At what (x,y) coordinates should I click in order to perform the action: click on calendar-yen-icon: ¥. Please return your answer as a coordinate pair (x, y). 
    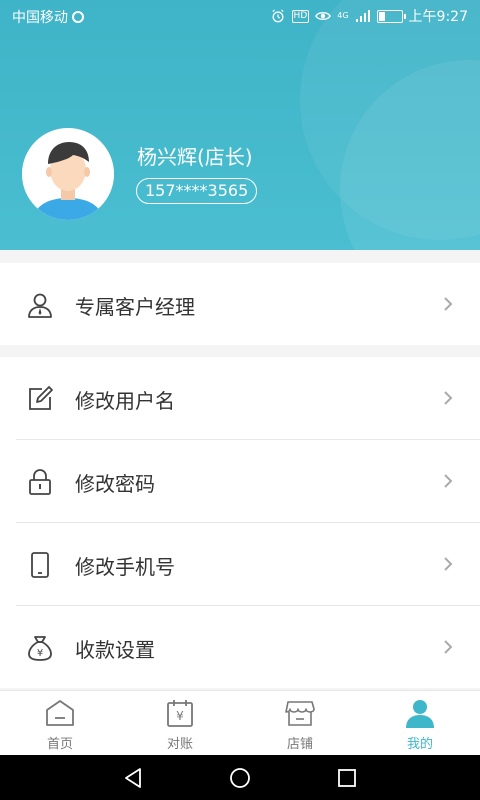
    Looking at the image, I should click on (180, 713).